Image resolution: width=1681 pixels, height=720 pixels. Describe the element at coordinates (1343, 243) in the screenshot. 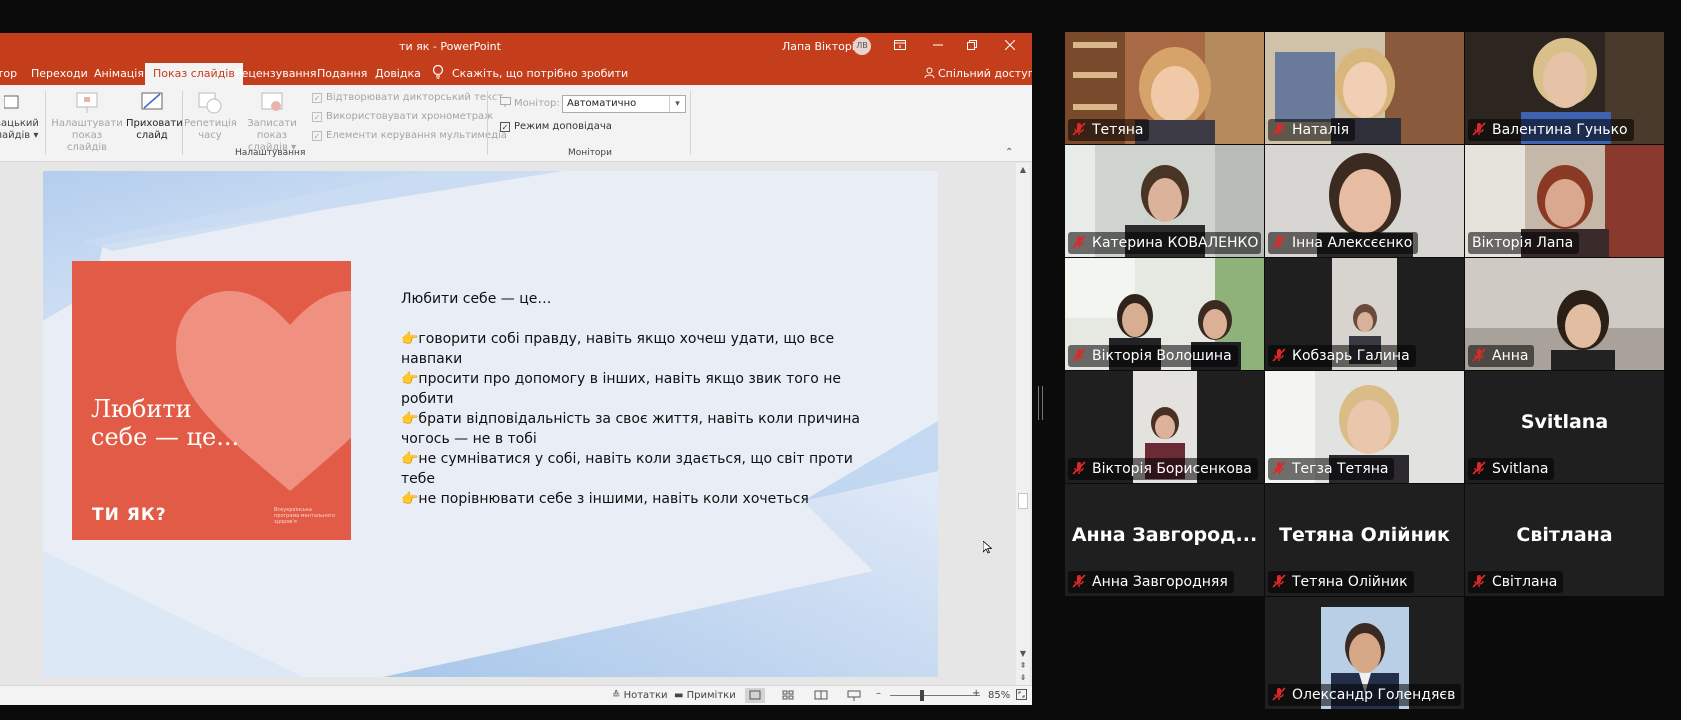

I see `participant-nameplate: Інна Алексєєнко` at that location.